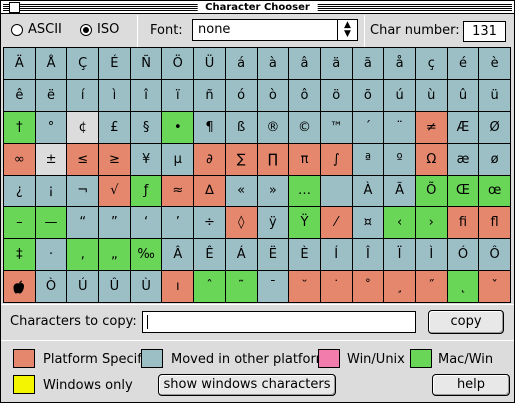 This screenshot has height=403, width=515. Describe the element at coordinates (368, 64) in the screenshot. I see `char-cell: ã` at that location.